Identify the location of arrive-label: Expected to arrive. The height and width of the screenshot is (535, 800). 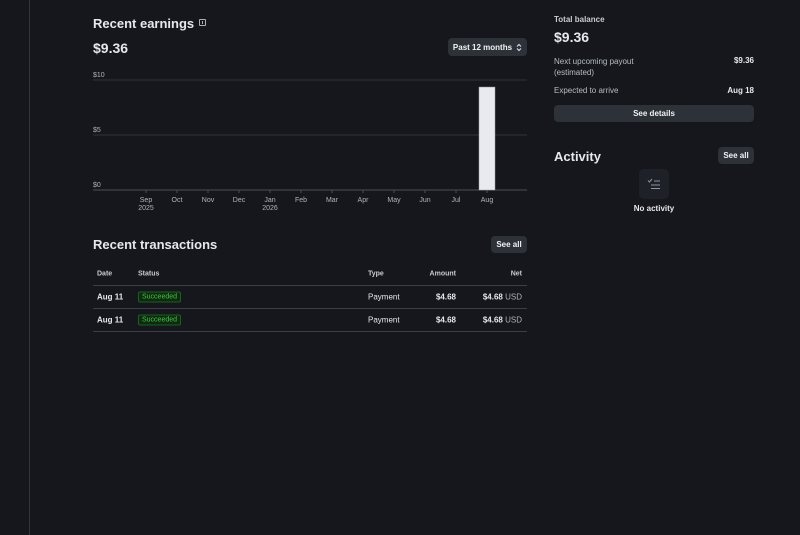
(586, 90).